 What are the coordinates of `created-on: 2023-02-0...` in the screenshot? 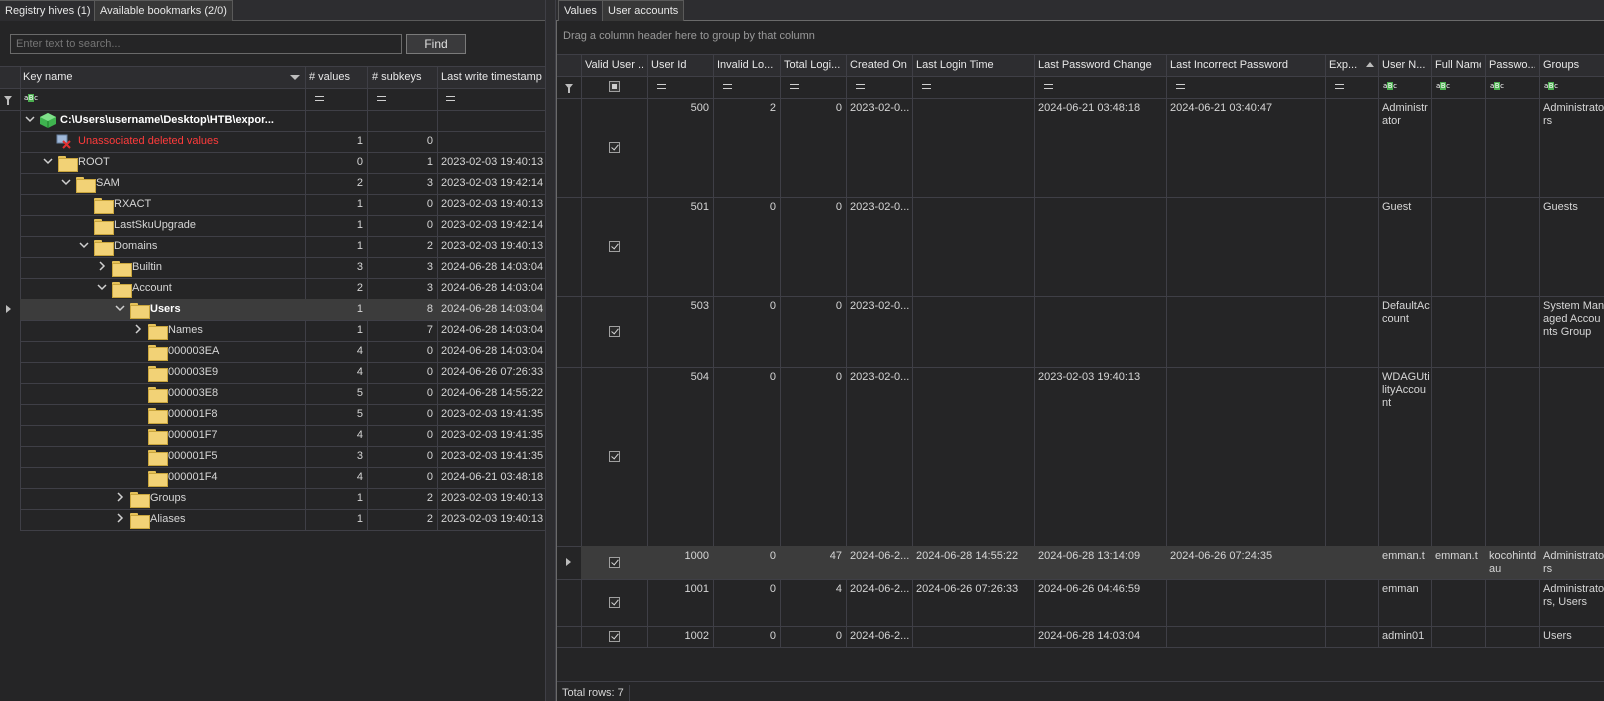 It's located at (880, 207).